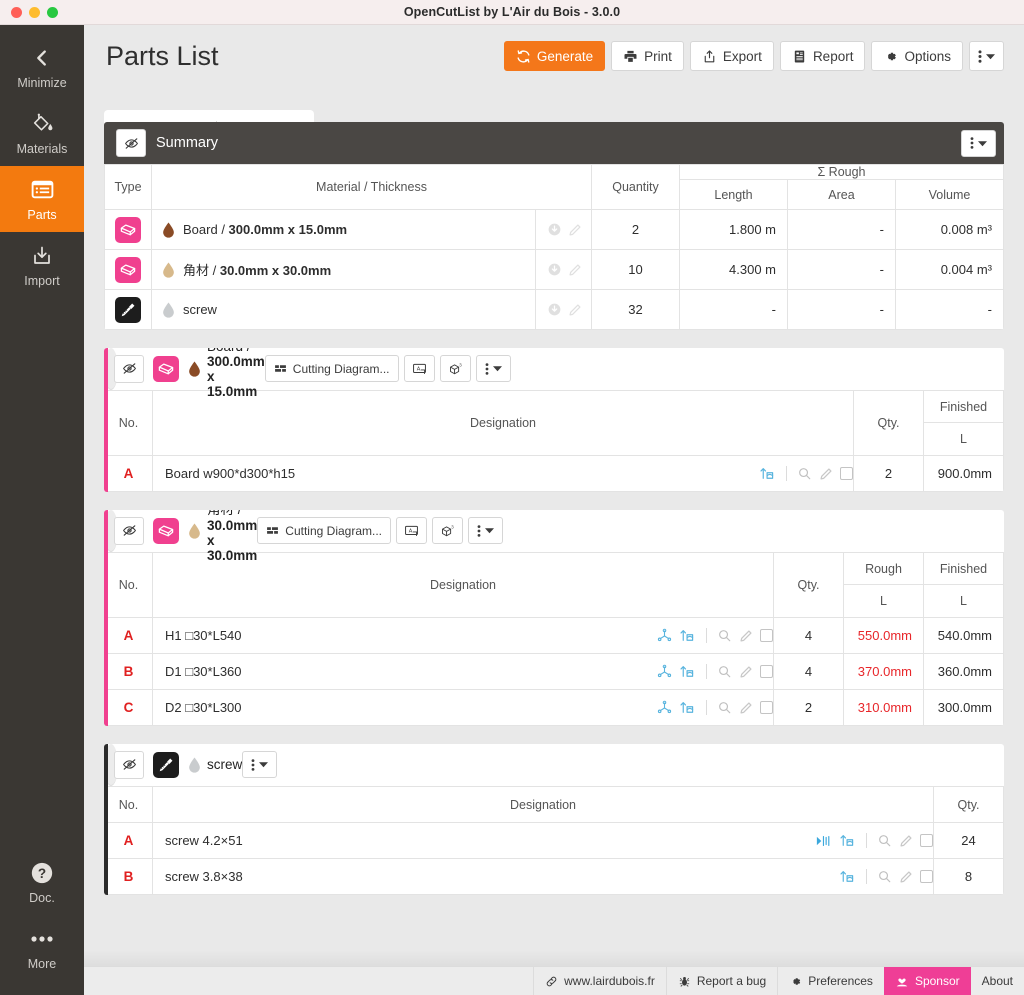 The image size is (1024, 995). Describe the element at coordinates (824, 841) in the screenshot. I see `length-icon` at that location.